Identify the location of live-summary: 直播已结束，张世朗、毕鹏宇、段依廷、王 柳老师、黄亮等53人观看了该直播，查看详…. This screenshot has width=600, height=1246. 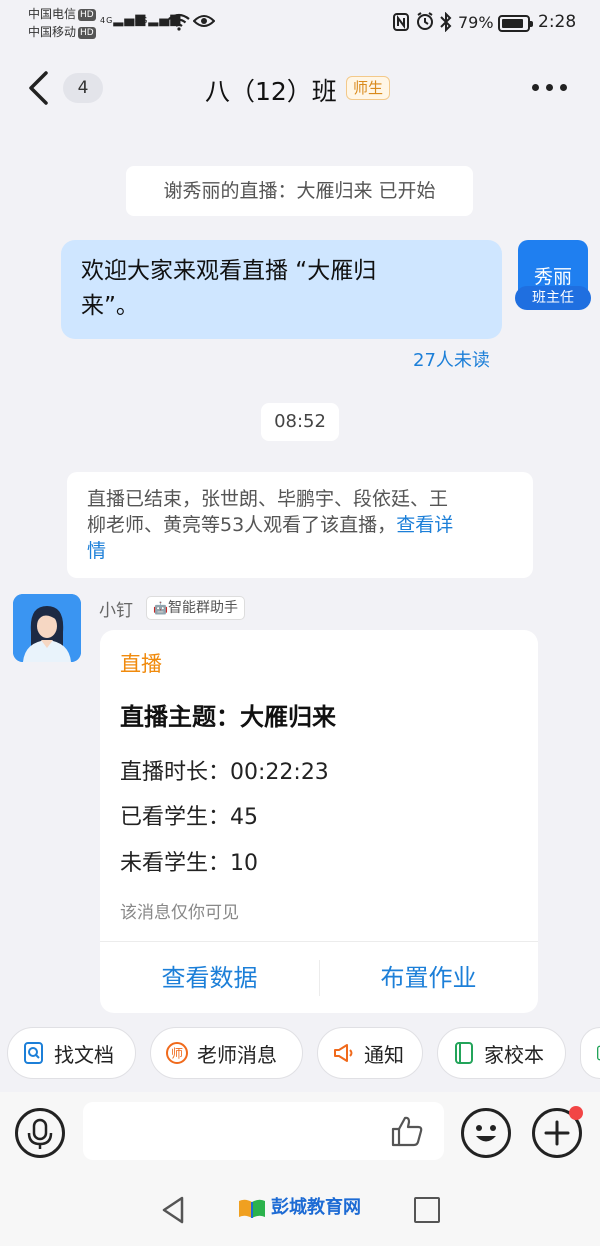
(300, 525).